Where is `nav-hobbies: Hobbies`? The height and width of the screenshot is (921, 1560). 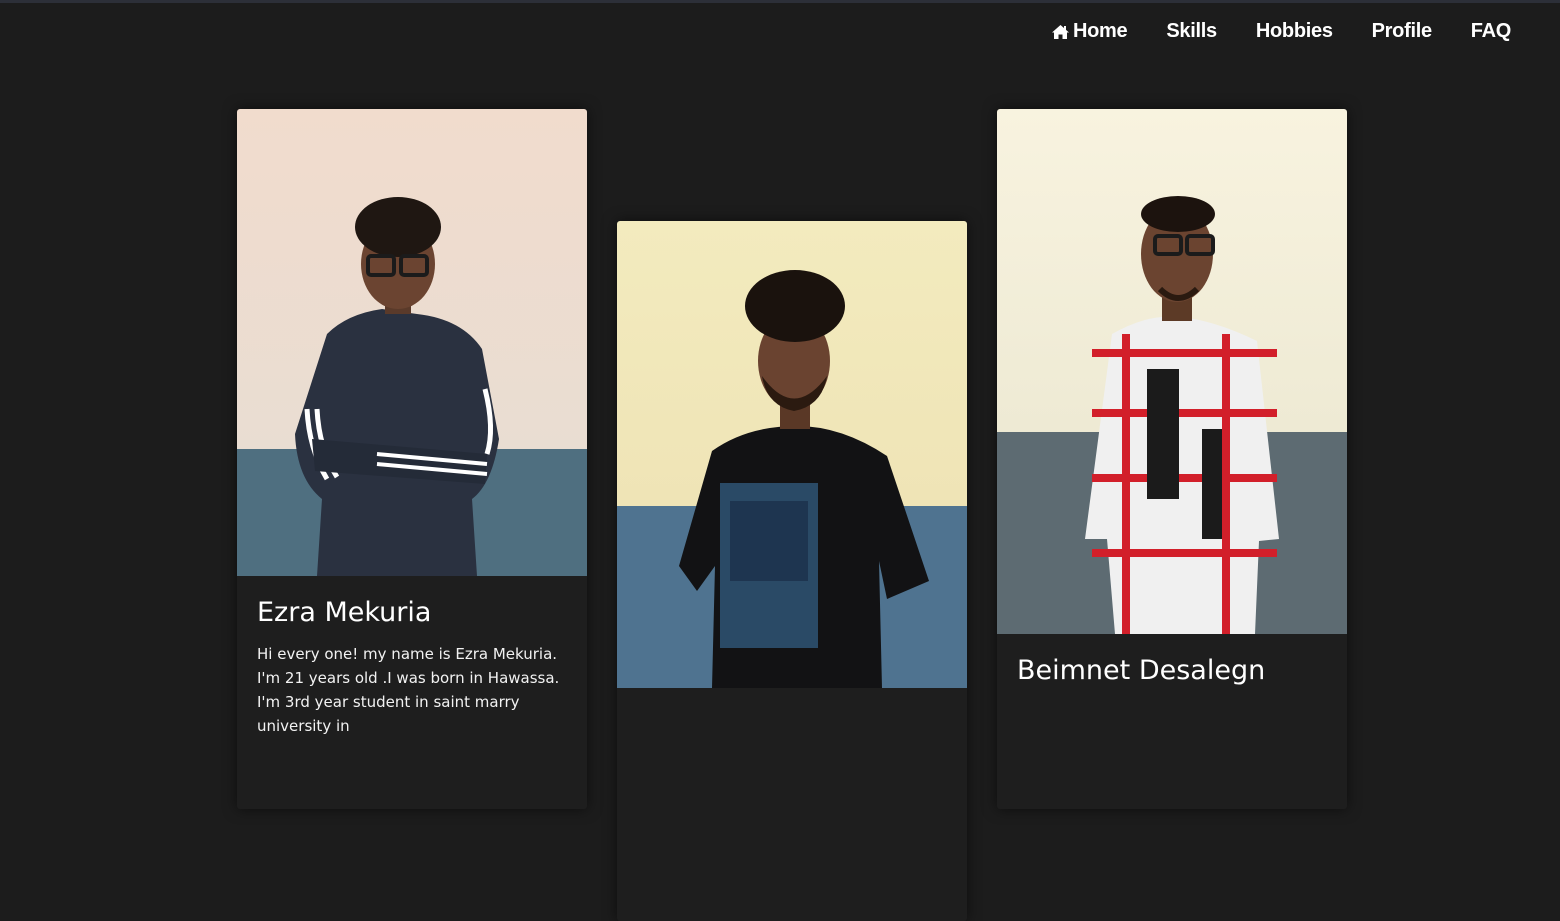
nav-hobbies: Hobbies is located at coordinates (1294, 31).